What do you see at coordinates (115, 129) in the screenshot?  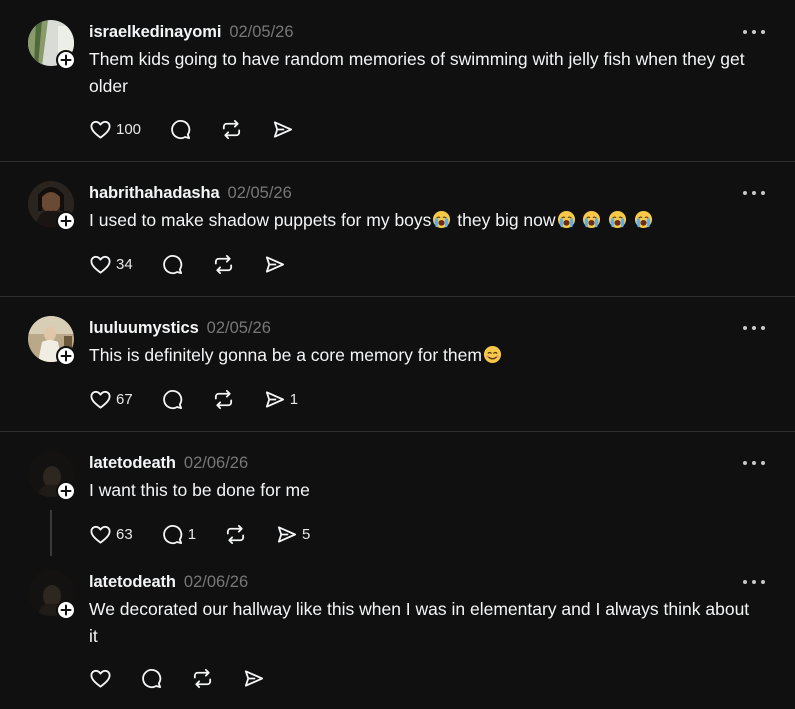 I see `like-button: 100` at bounding box center [115, 129].